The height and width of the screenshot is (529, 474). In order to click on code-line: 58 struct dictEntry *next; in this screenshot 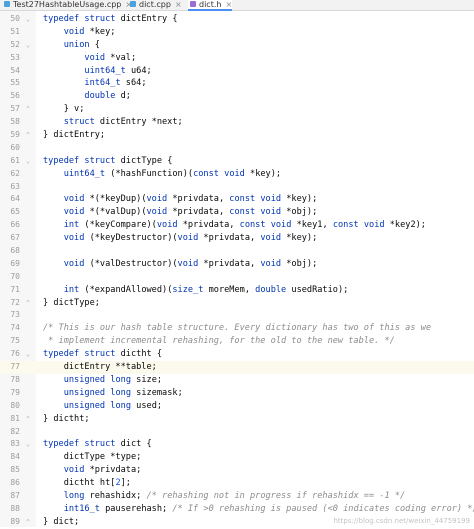, I will do `click(237, 122)`.